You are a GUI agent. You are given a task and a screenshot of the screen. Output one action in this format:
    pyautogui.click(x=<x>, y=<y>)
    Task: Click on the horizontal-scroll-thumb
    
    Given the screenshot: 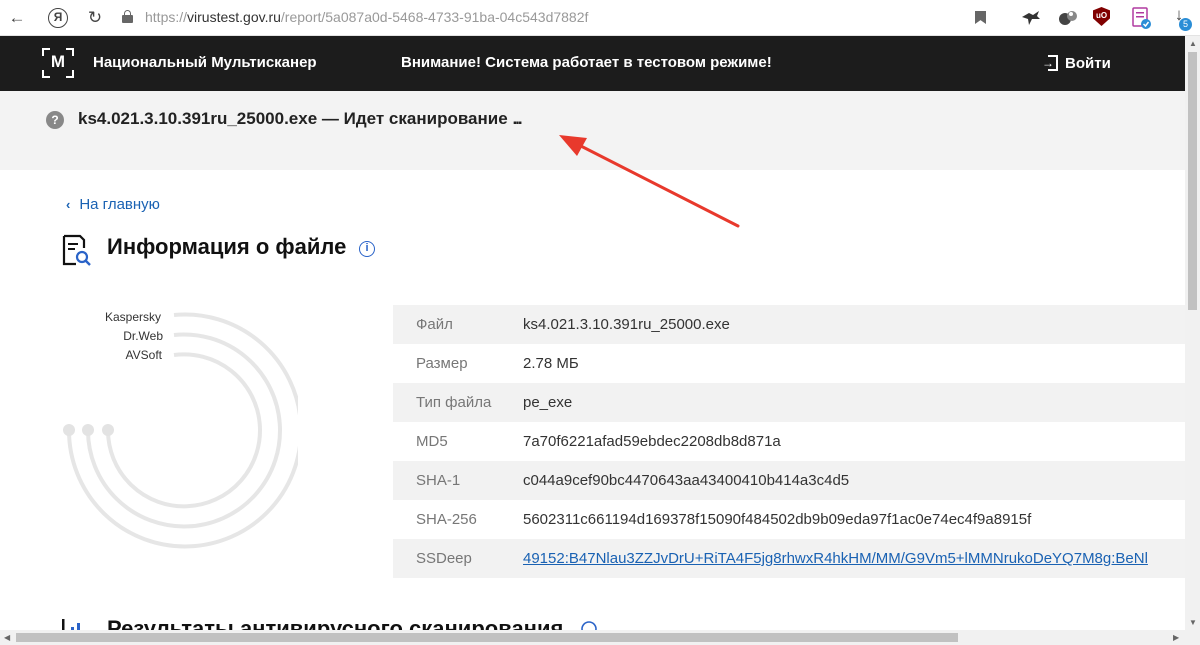 What is the action you would take?
    pyautogui.click(x=487, y=637)
    